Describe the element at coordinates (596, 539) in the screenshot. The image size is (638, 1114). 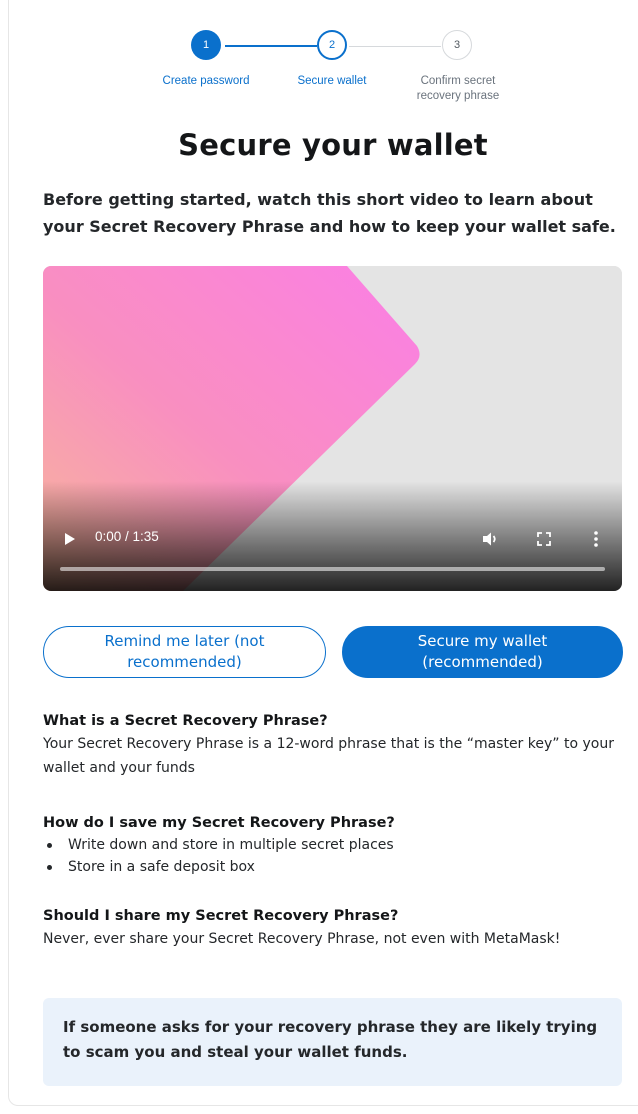
I see `more-vertical-icon` at that location.